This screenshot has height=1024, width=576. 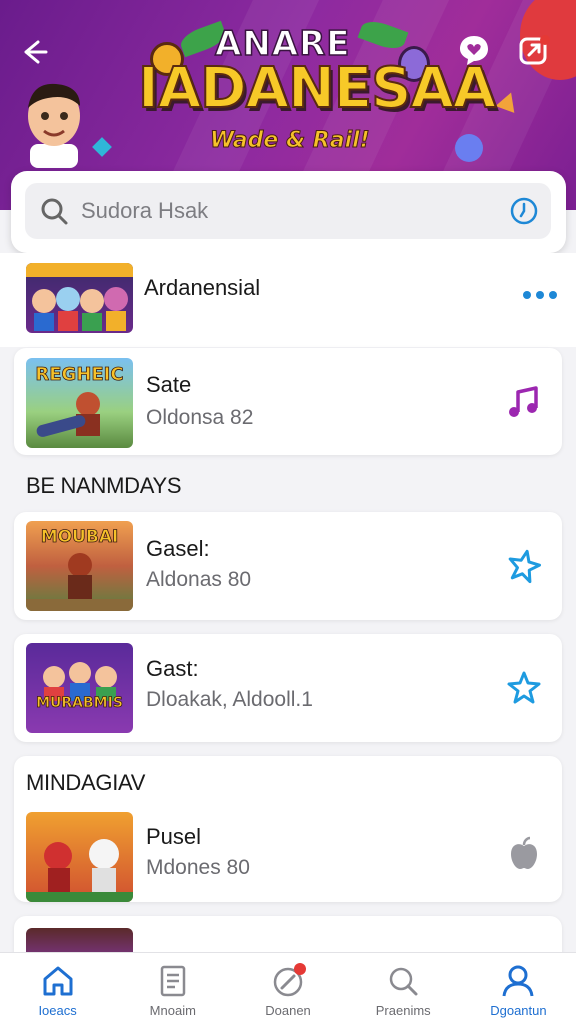 I want to click on list-item: Ardanensial, so click(x=288, y=300).